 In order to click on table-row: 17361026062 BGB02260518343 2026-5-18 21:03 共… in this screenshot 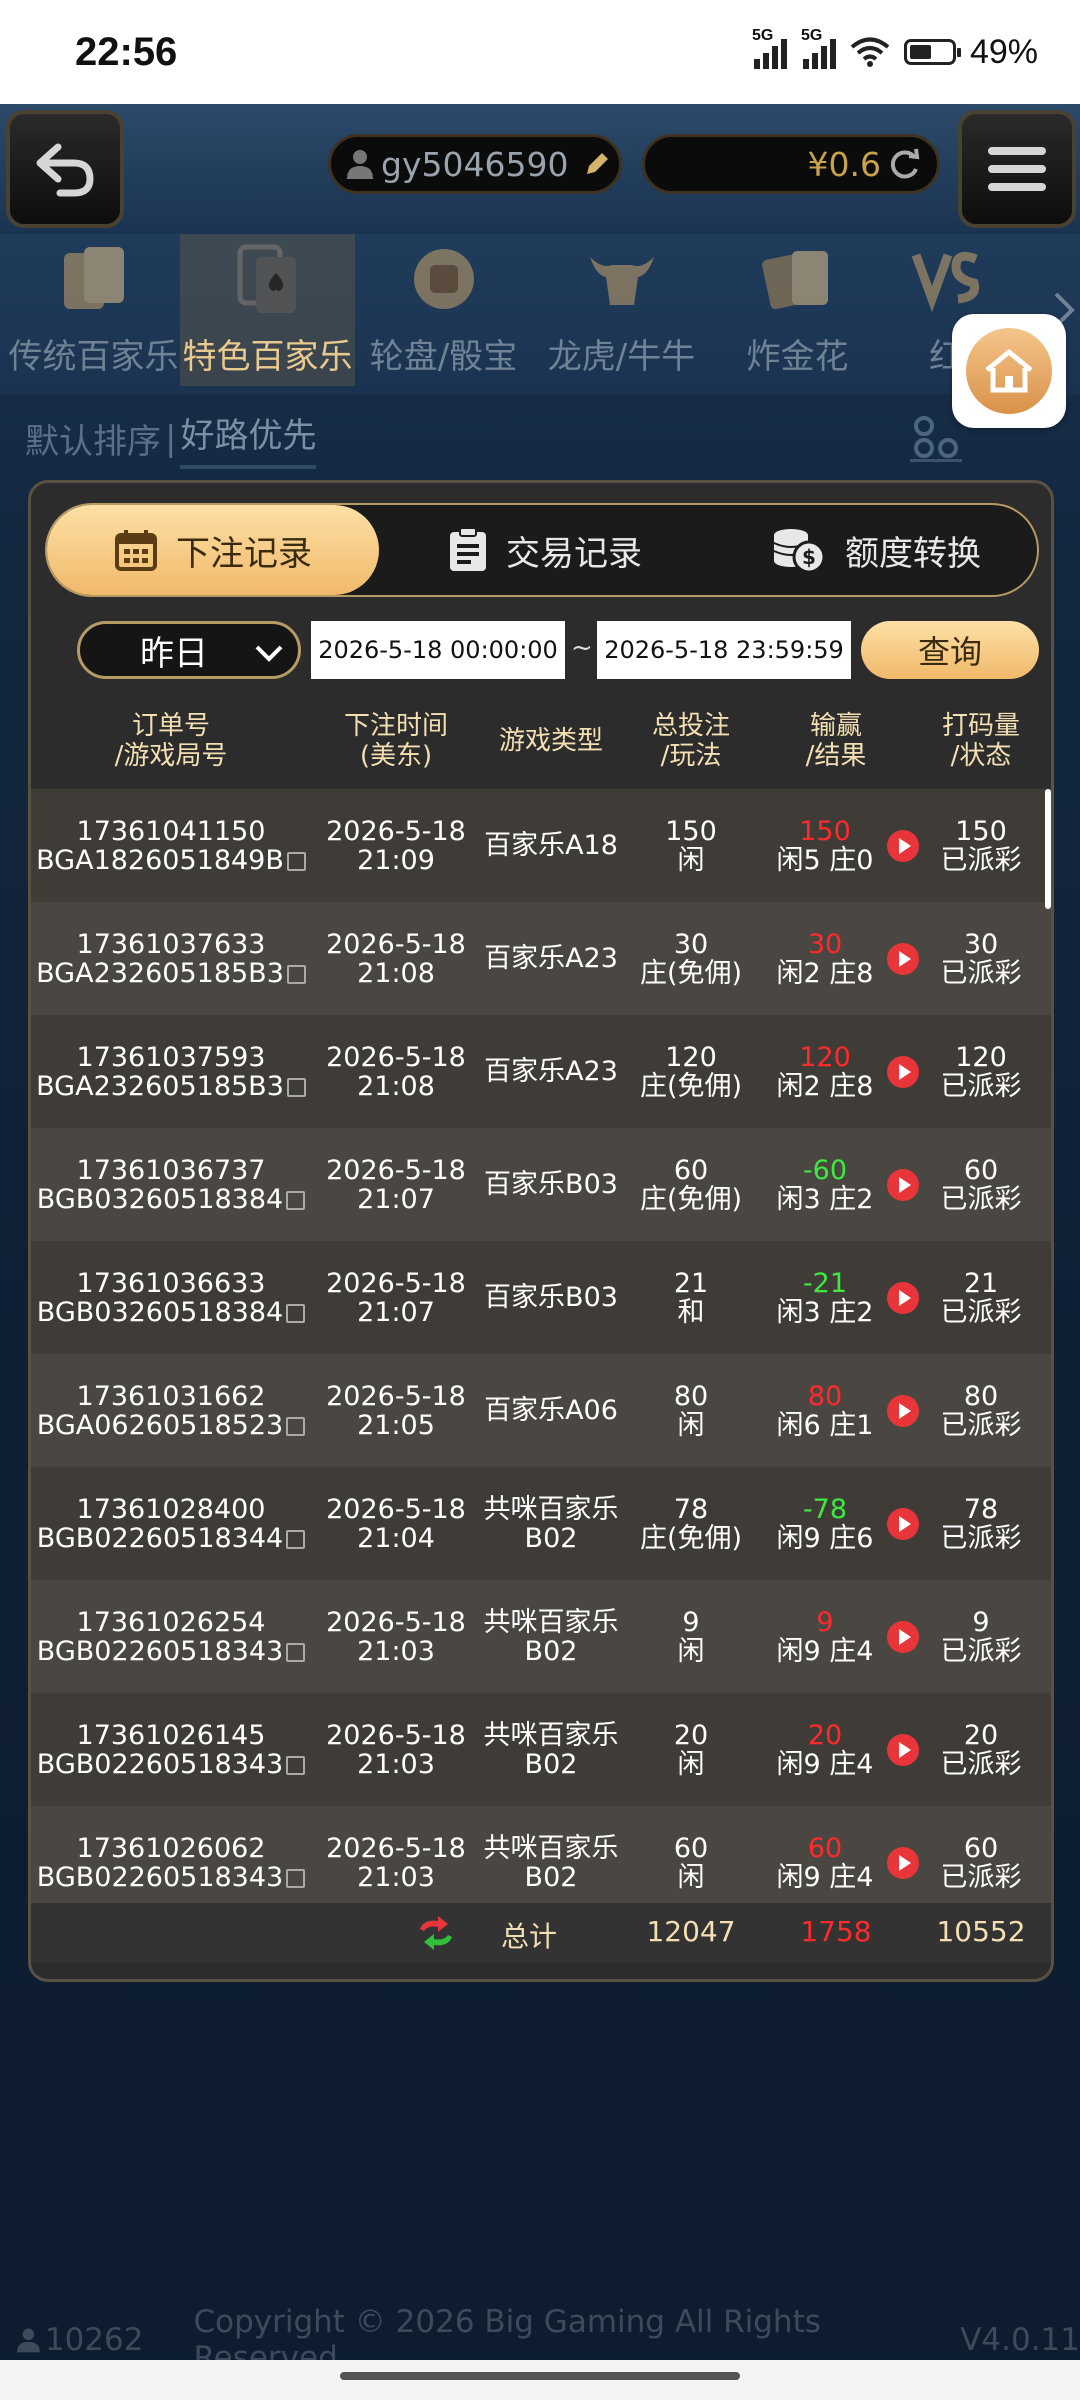, I will do `click(541, 1855)`.